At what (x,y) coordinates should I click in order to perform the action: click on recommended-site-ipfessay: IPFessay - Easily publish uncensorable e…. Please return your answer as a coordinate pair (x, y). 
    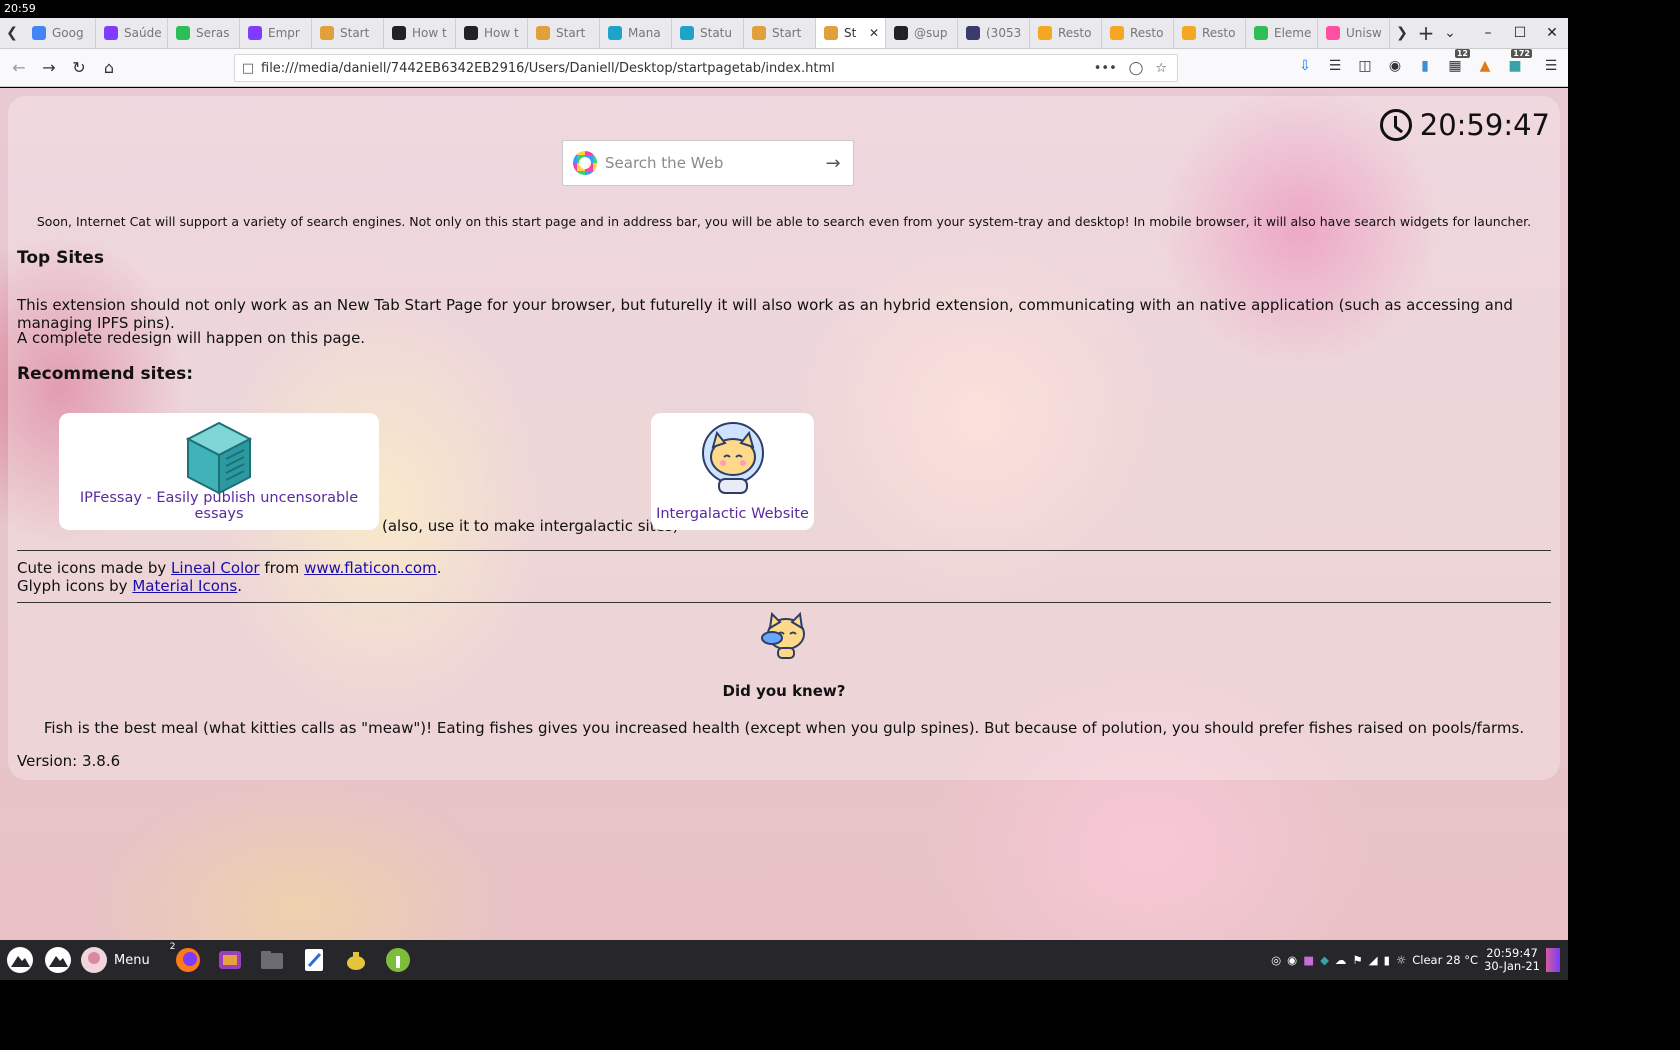
    Looking at the image, I should click on (219, 471).